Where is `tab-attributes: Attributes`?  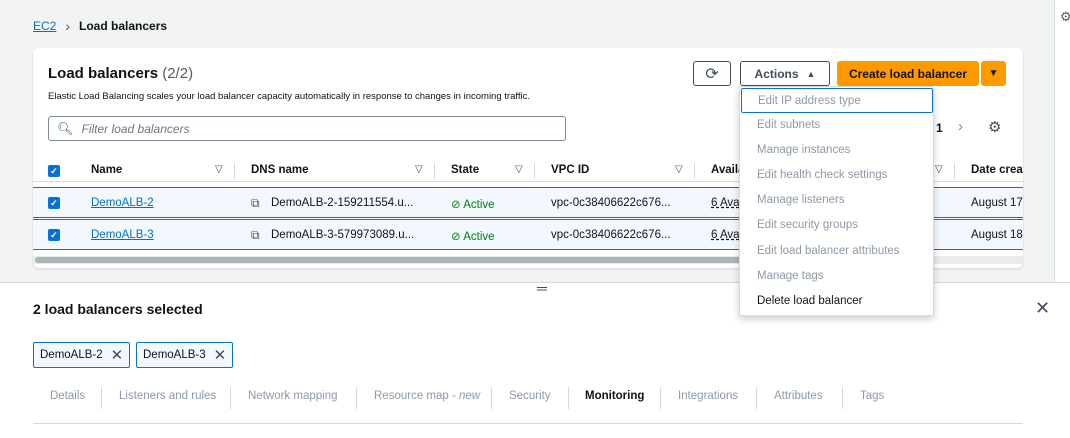
tab-attributes: Attributes is located at coordinates (798, 396).